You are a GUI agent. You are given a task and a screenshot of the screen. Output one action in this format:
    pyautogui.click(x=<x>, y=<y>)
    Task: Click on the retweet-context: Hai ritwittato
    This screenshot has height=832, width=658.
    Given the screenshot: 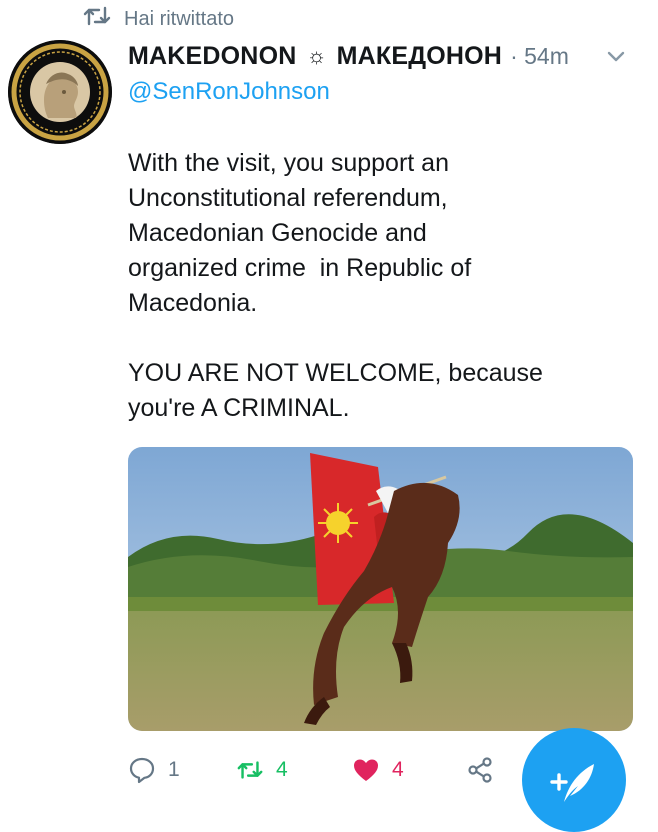 What is the action you would take?
    pyautogui.click(x=158, y=19)
    